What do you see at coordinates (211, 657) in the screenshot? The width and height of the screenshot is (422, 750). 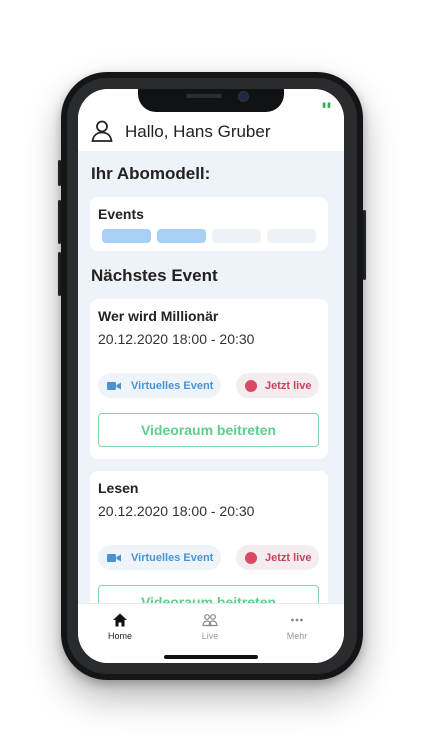 I see `home-indicator` at bounding box center [211, 657].